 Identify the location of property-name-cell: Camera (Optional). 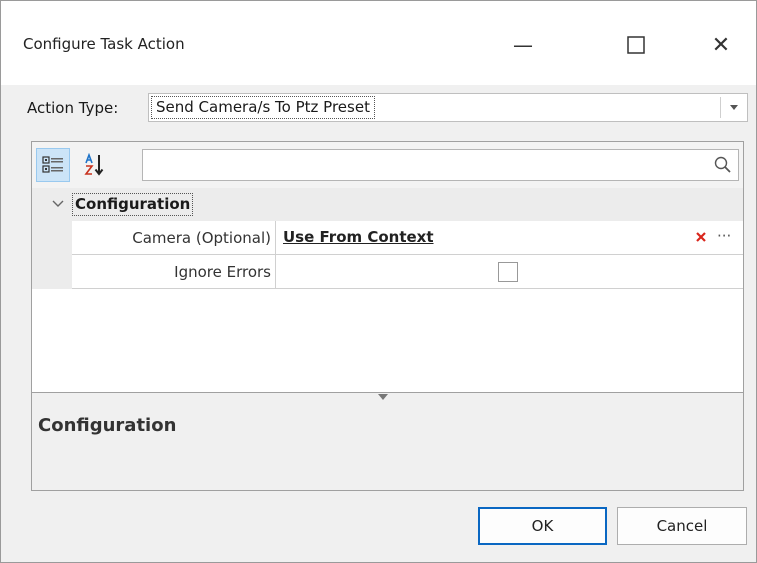
(174, 237).